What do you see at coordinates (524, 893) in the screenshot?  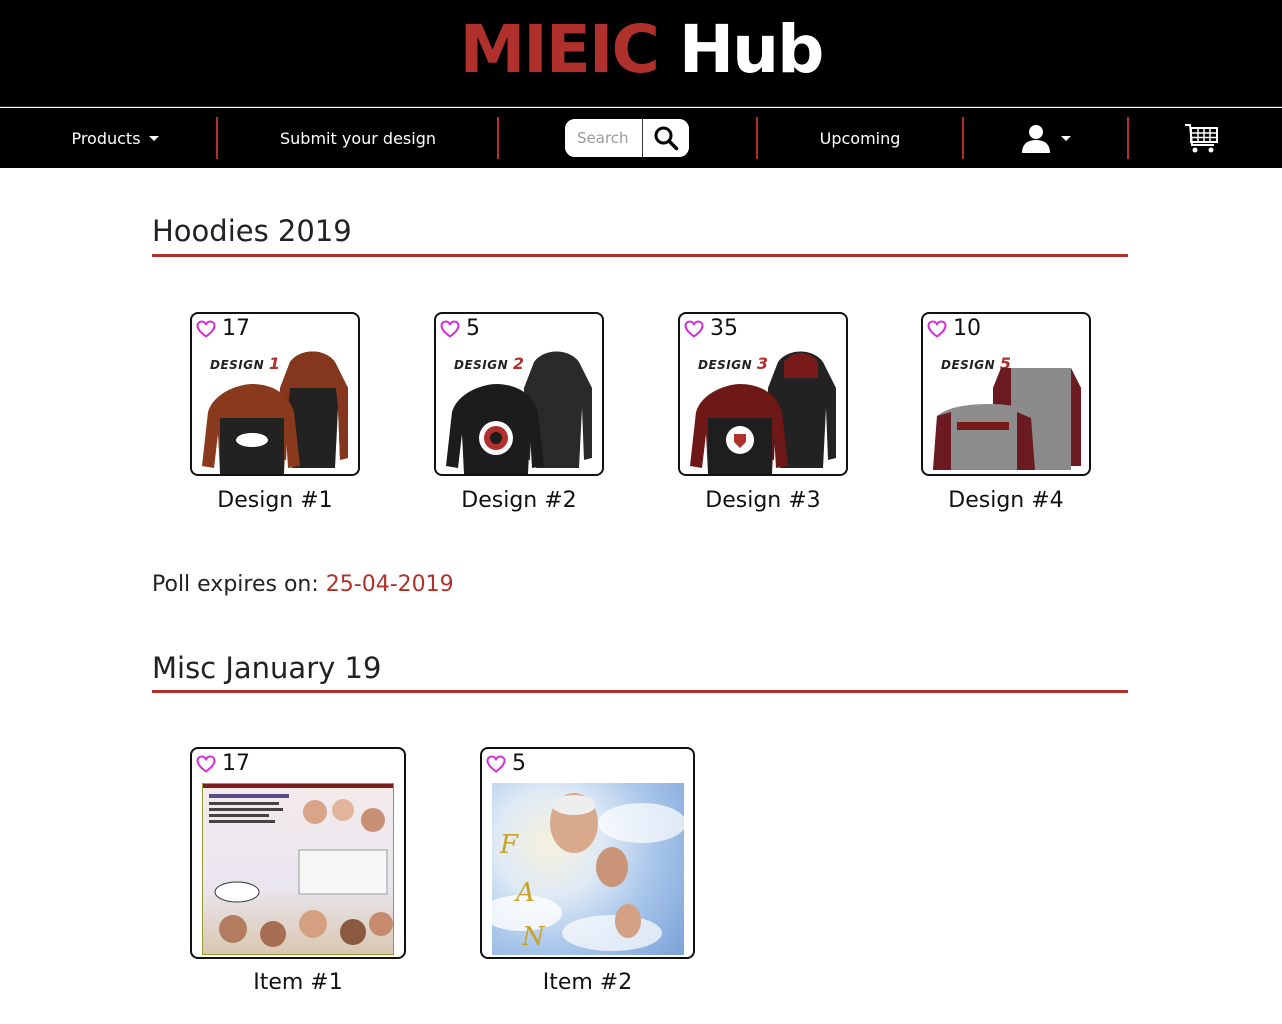 I see `svg-text: A` at bounding box center [524, 893].